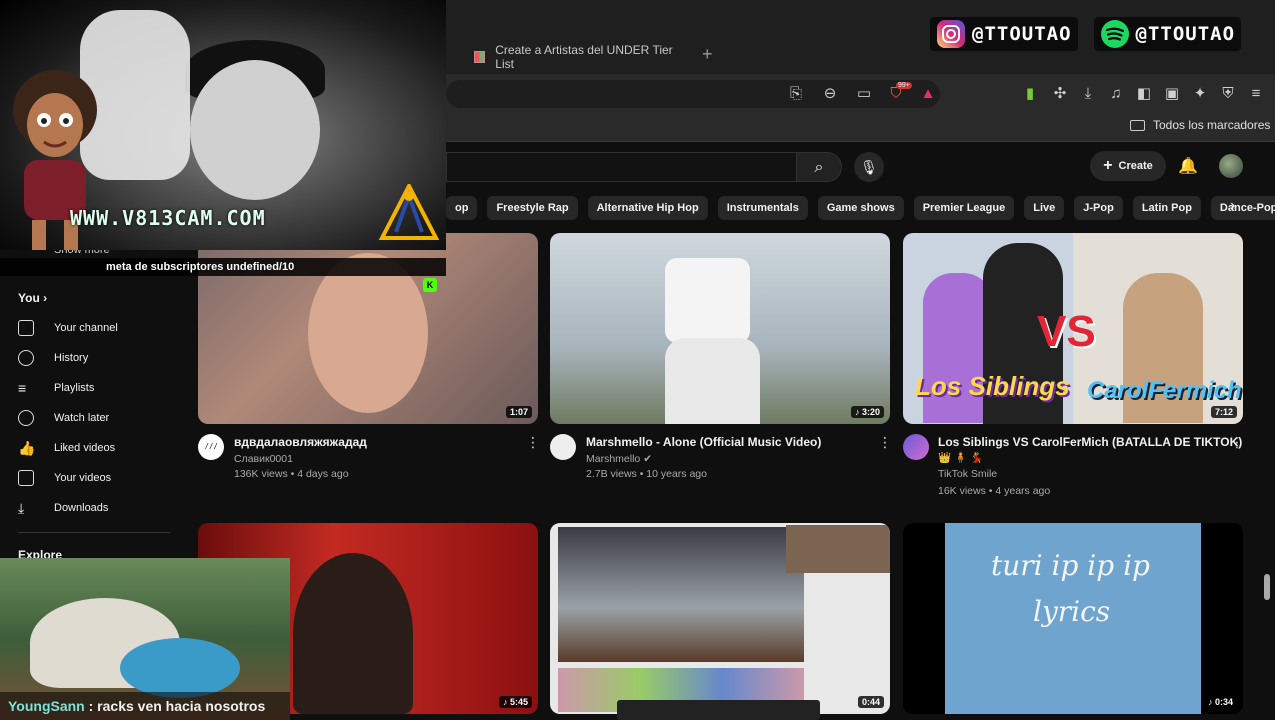 The height and width of the screenshot is (720, 1275). What do you see at coordinates (1212, 125) in the screenshot?
I see `all-bookmarks-label: Todos los marcadores` at bounding box center [1212, 125].